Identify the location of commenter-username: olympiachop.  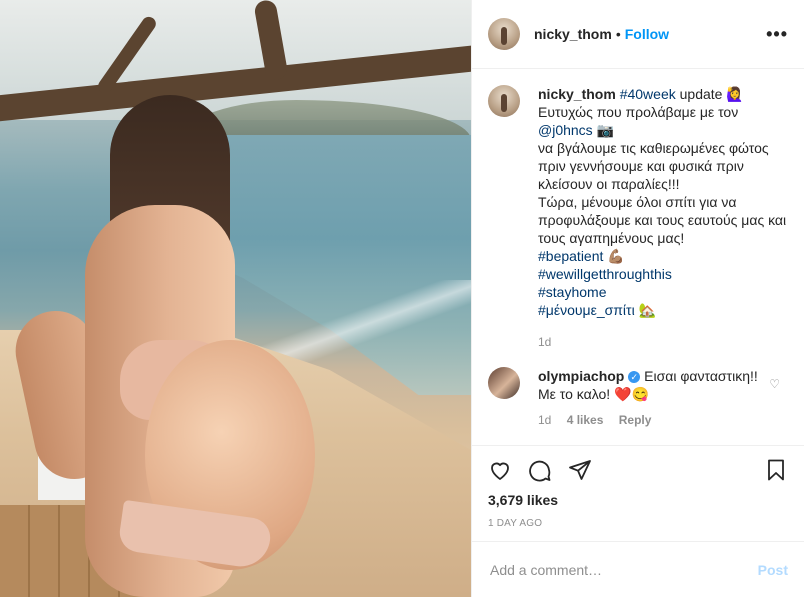
(581, 376).